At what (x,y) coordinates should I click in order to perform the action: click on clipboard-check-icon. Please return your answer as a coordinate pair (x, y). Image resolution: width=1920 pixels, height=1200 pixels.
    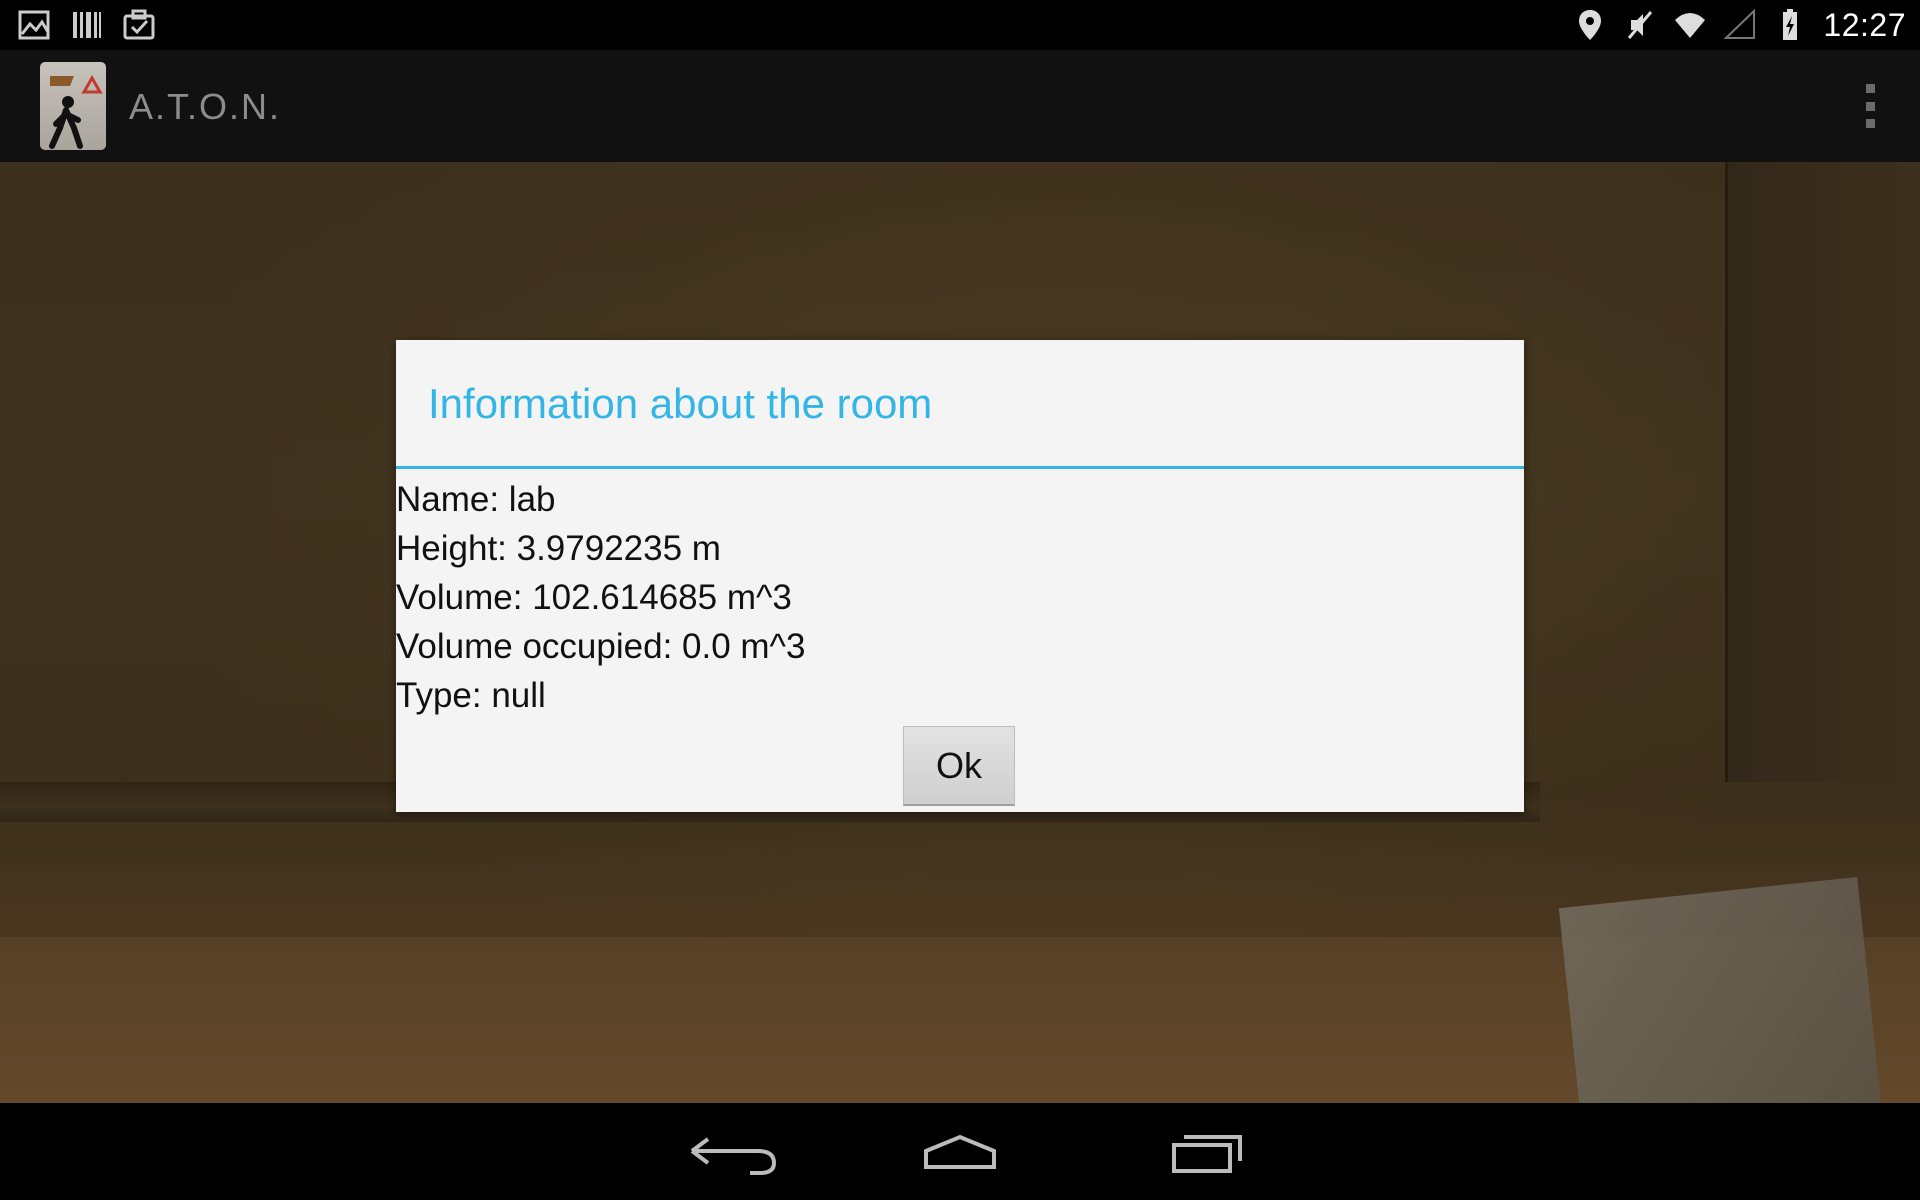
    Looking at the image, I should click on (139, 24).